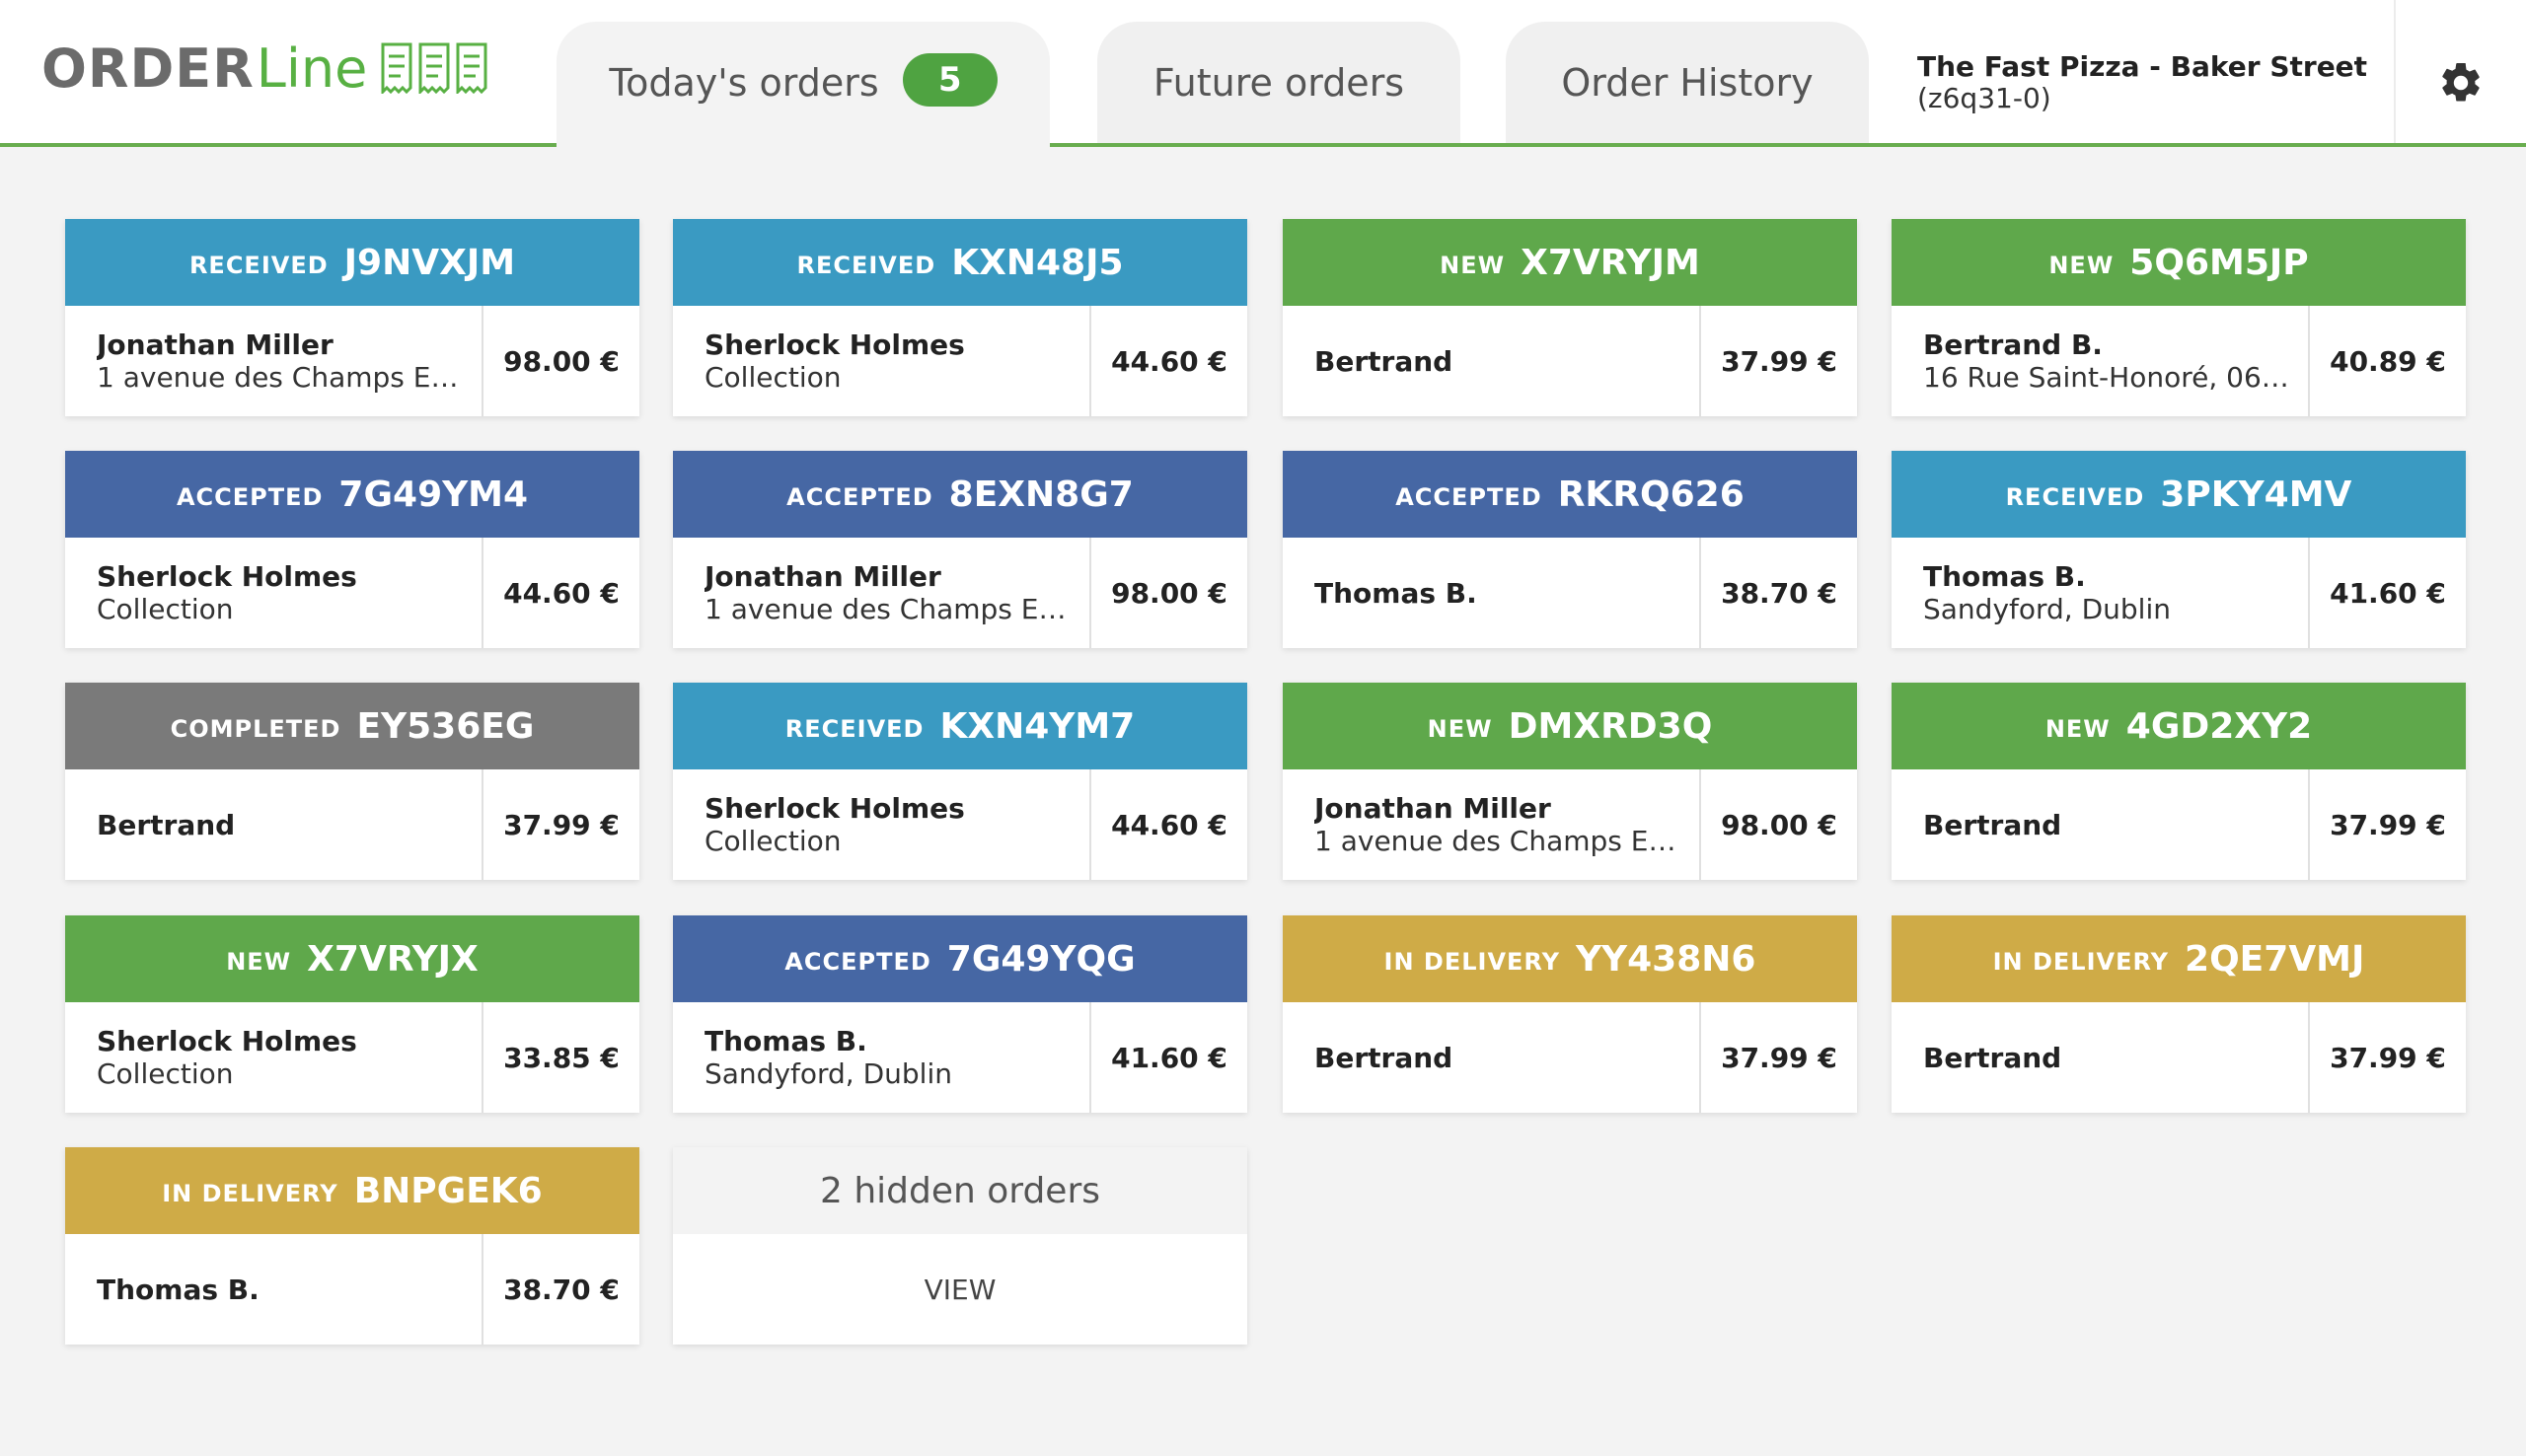 The width and height of the screenshot is (2526, 1456). What do you see at coordinates (264, 68) in the screenshot?
I see `orderline-logo: ORDER Line` at bounding box center [264, 68].